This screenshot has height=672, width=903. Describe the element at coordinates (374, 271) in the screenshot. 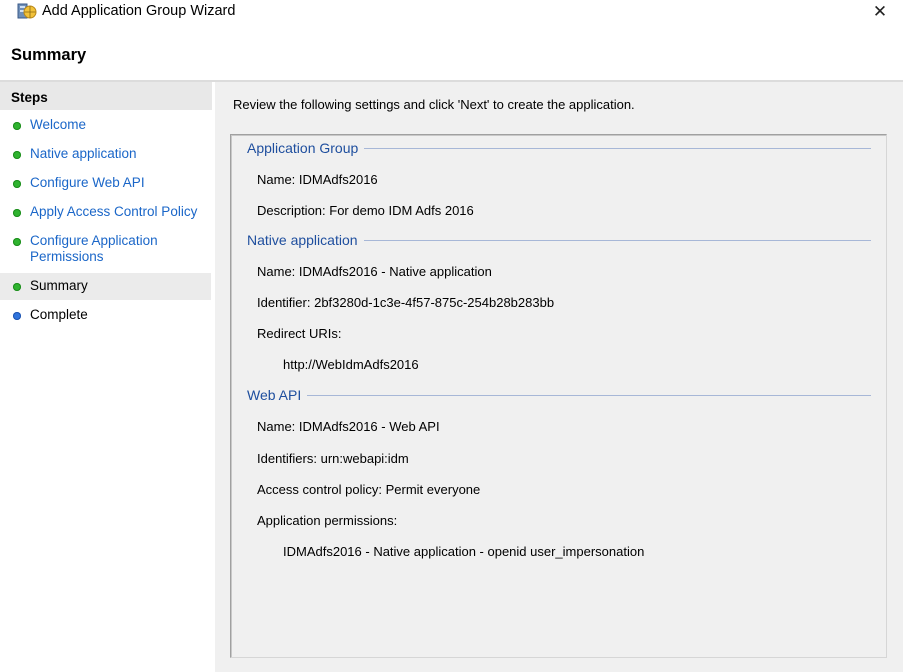

I see `summary-line: Name: IDMAdfs2016 - Native application` at that location.